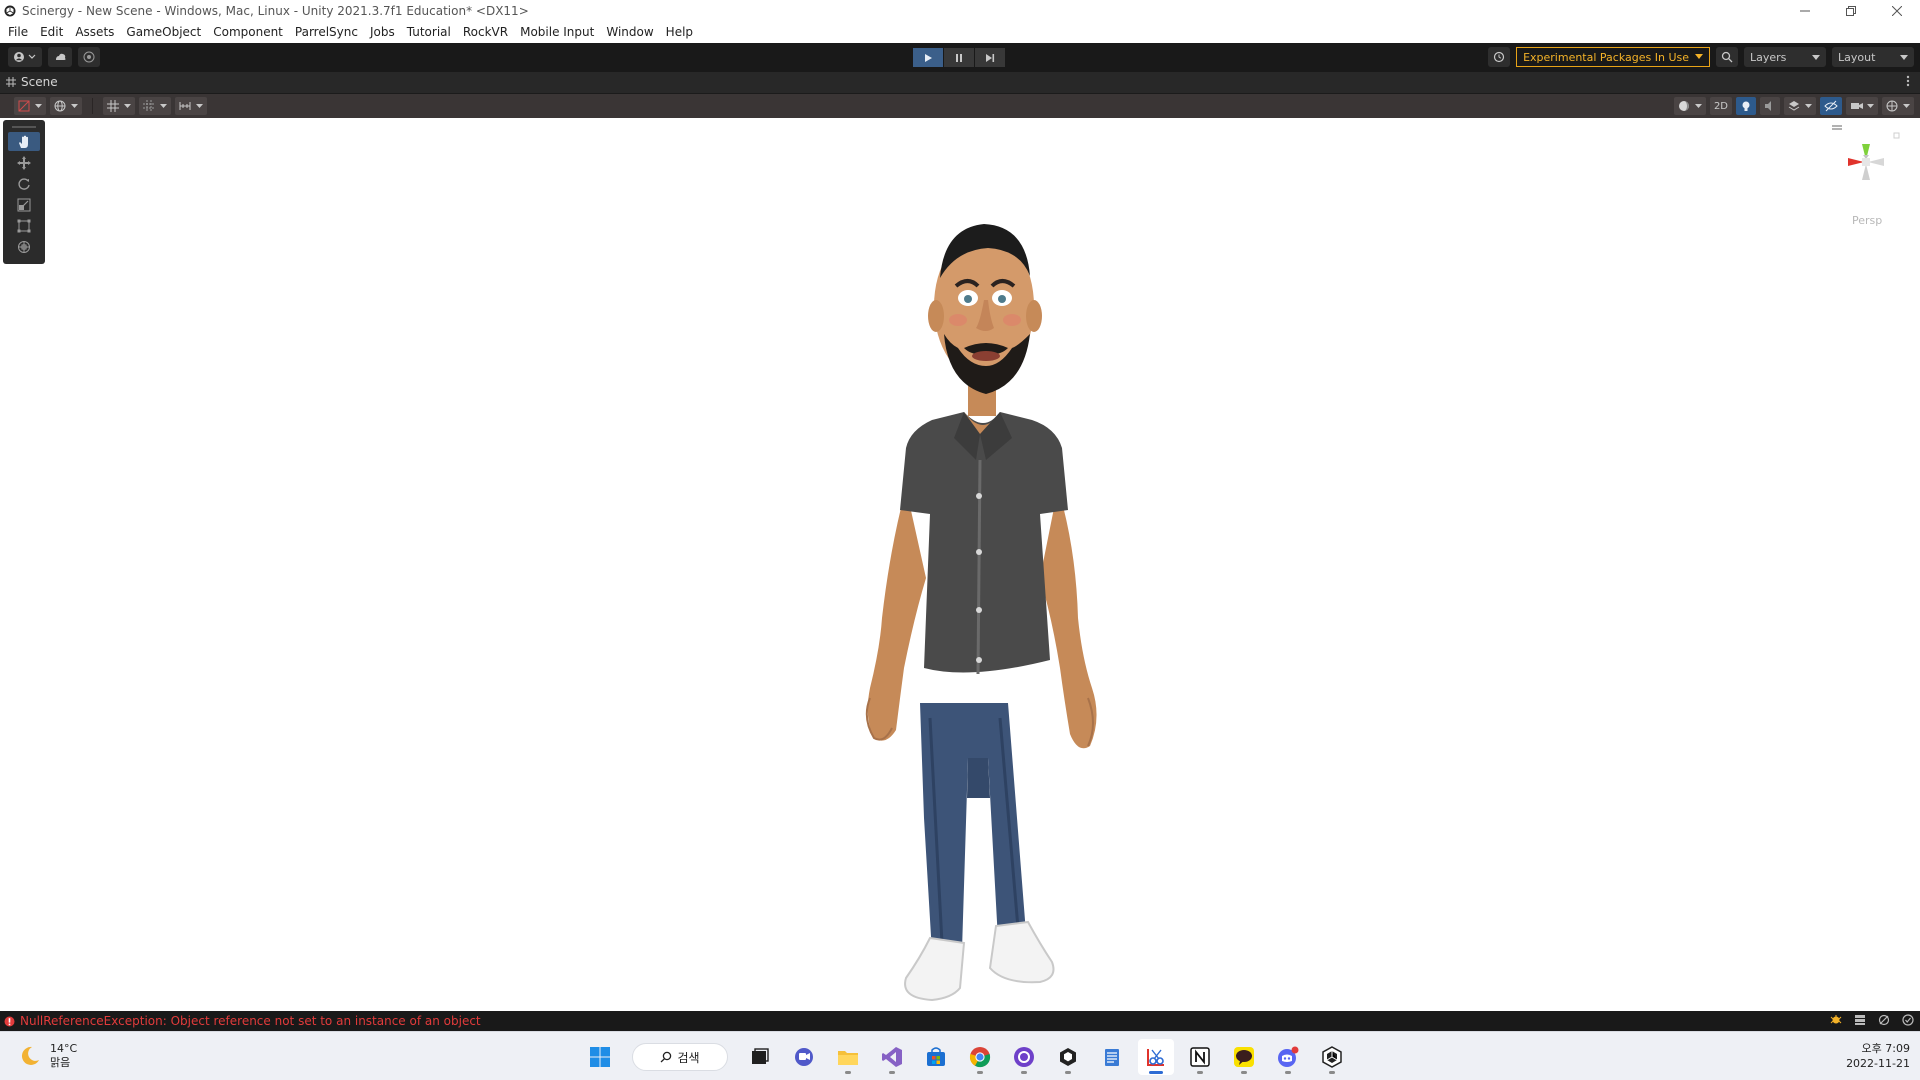  What do you see at coordinates (1794, 106) in the screenshot?
I see `effects-layers-icon` at bounding box center [1794, 106].